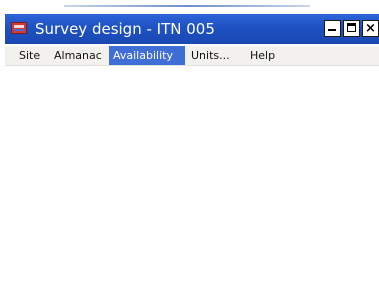 This screenshot has width=379, height=306. I want to click on maximize-button, so click(351, 28).